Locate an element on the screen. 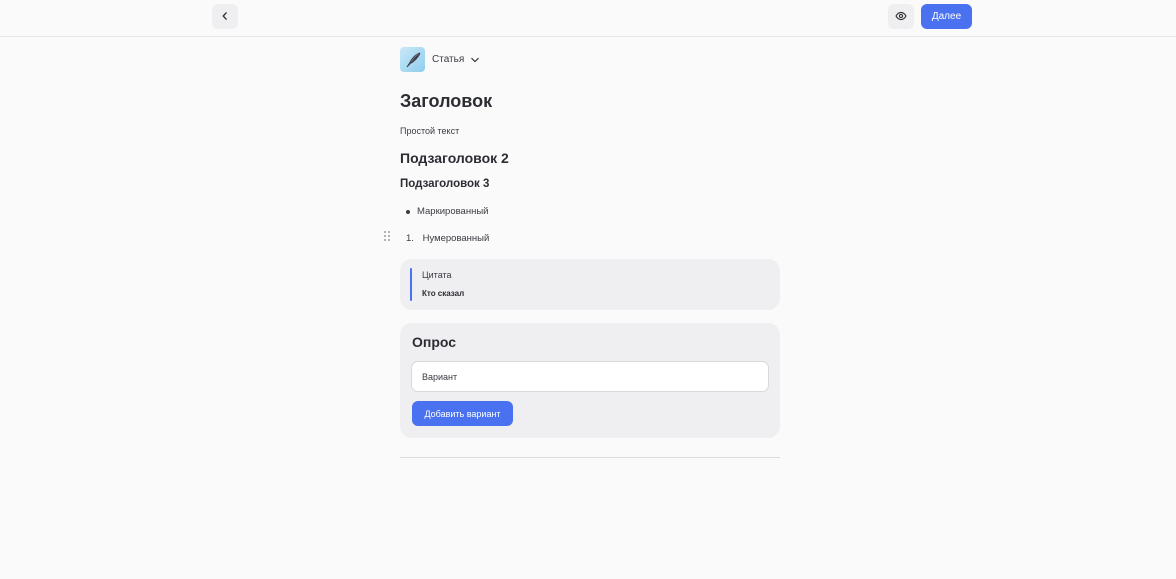 The image size is (1176, 579). poll-block: Опрос Добавить вариант is located at coordinates (590, 380).